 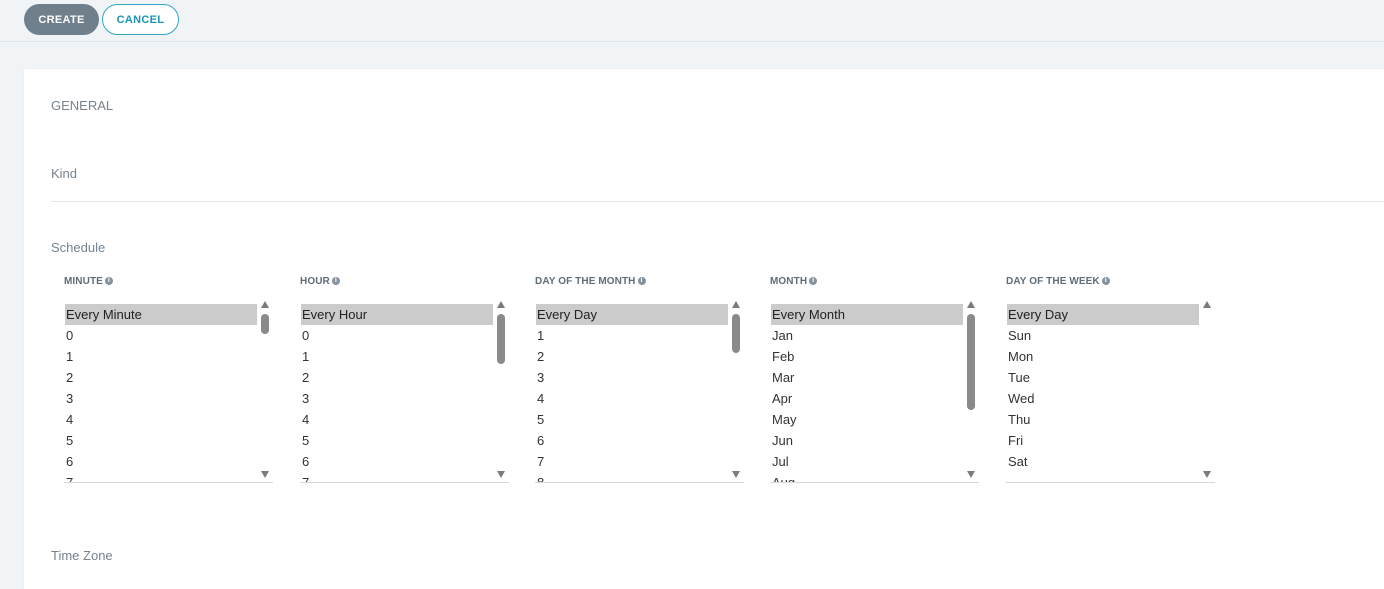 What do you see at coordinates (1103, 314) in the screenshot?
I see `day-of-week-option: Every Day` at bounding box center [1103, 314].